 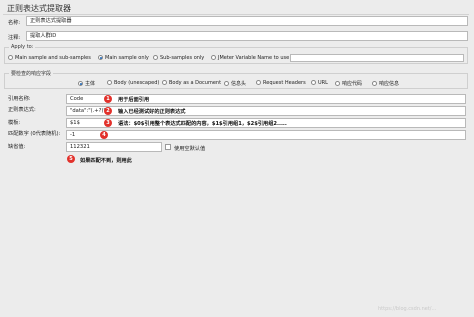 I want to click on apply-variable-radio: JMeter Variable Name to use, so click(x=250, y=58).